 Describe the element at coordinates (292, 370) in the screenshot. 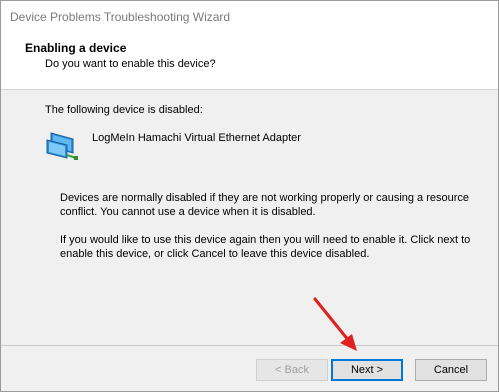

I see `back-button: < Back` at that location.